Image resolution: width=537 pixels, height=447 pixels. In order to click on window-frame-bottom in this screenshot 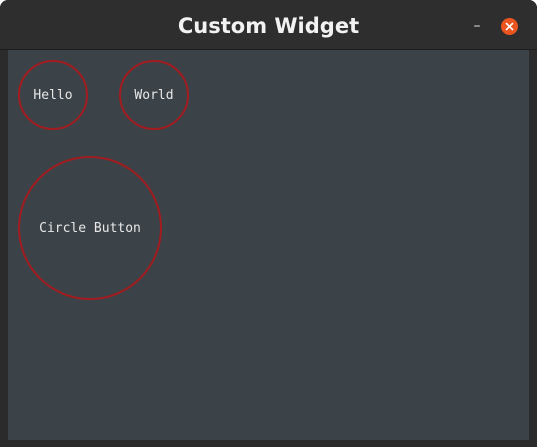, I will do `click(268, 443)`.